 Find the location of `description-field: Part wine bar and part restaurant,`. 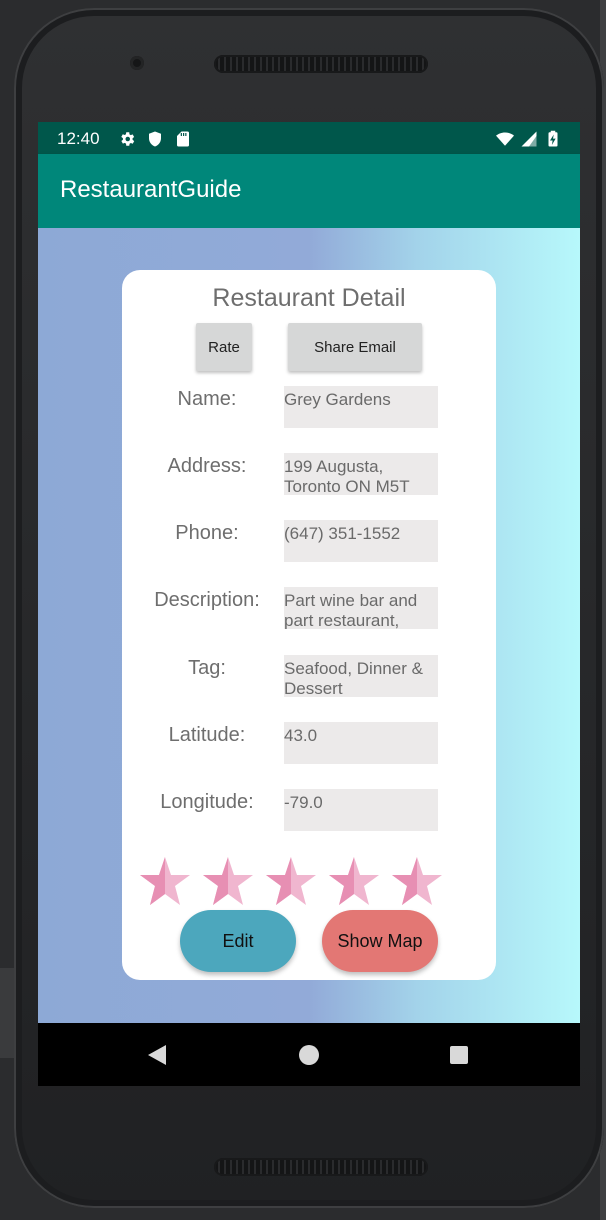

description-field: Part wine bar and part restaurant, is located at coordinates (361, 608).